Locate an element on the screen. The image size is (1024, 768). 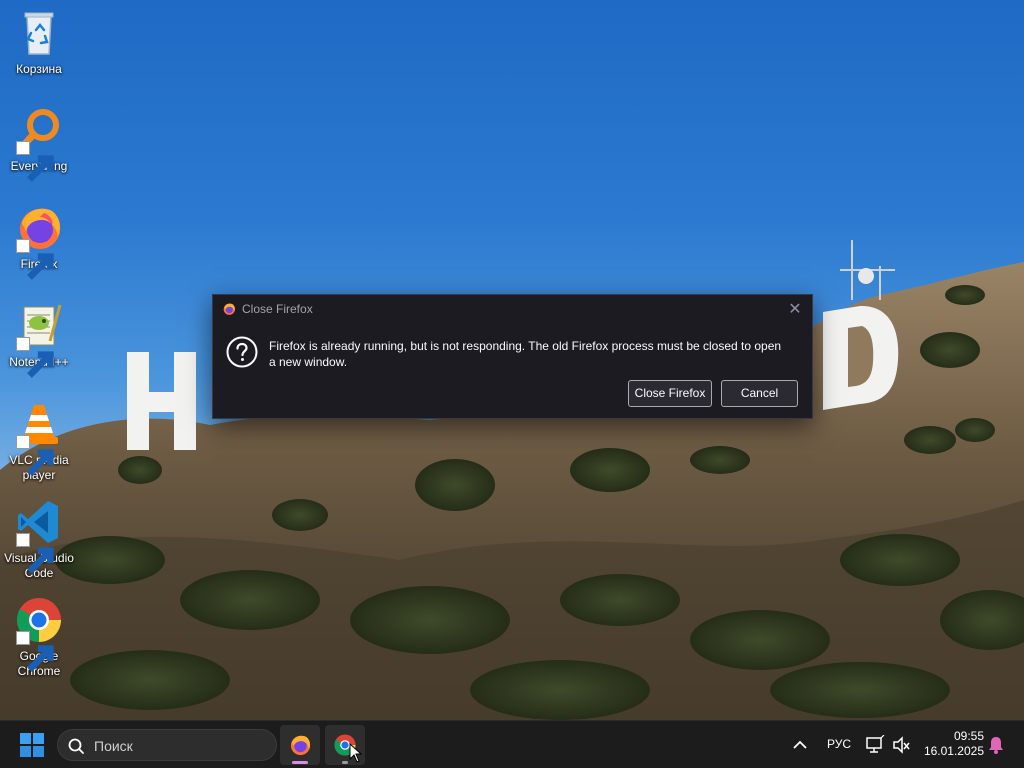
chrome-icon is located at coordinates (39, 633).